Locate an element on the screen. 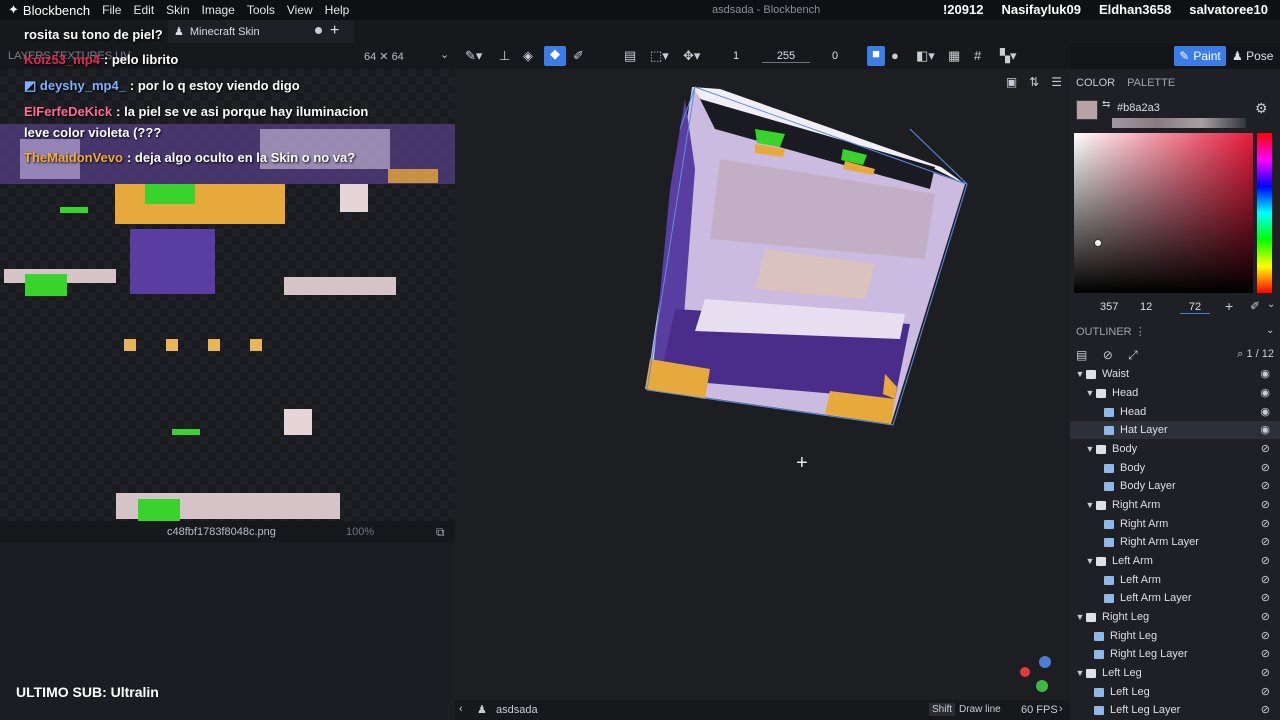 This screenshot has height=720, width=1280. outliner-cube-right-arm-layer: Right Arm Layer ⊘ is located at coordinates (1175, 542).